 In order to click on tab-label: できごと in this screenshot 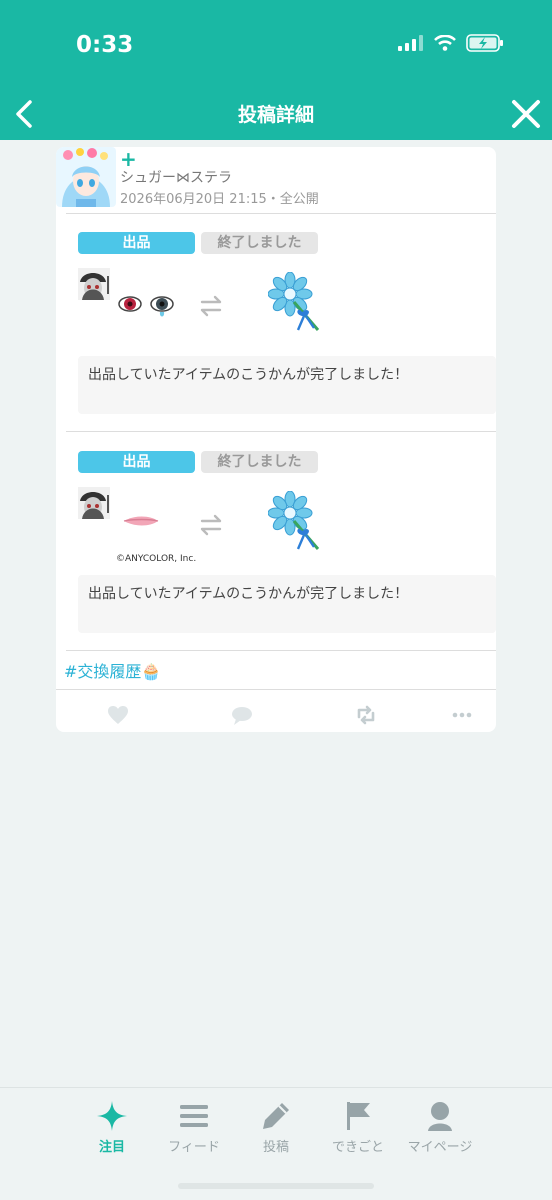, I will do `click(357, 1147)`.